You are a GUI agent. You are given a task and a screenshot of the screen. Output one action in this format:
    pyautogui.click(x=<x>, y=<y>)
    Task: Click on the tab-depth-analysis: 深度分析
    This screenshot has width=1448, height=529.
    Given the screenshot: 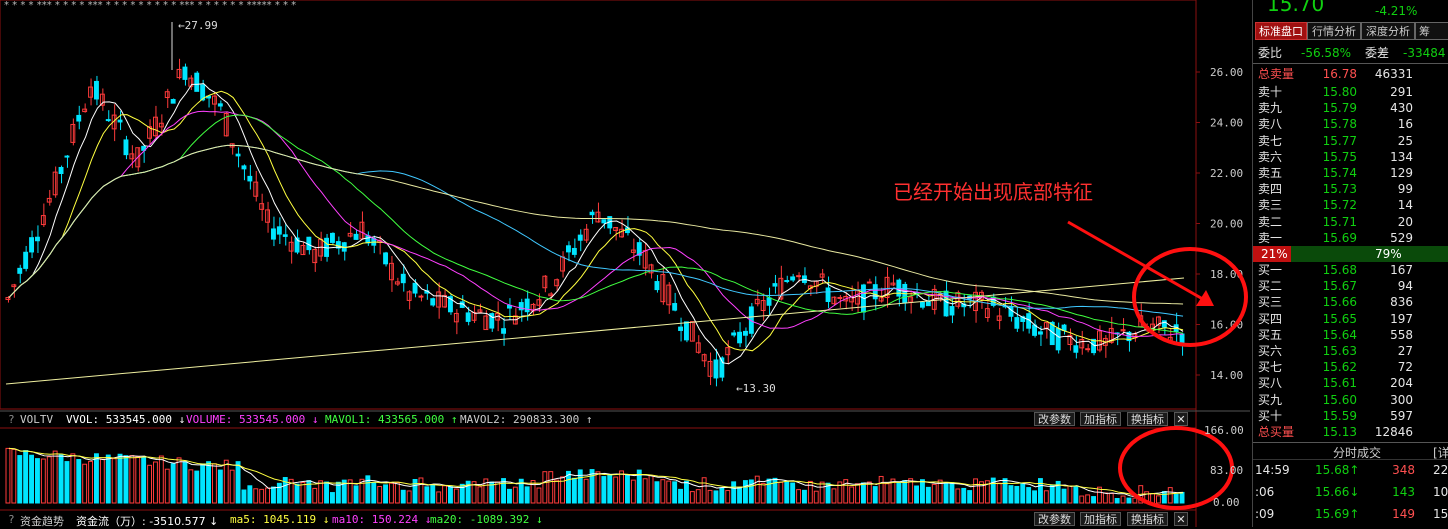 What is the action you would take?
    pyautogui.click(x=1388, y=31)
    